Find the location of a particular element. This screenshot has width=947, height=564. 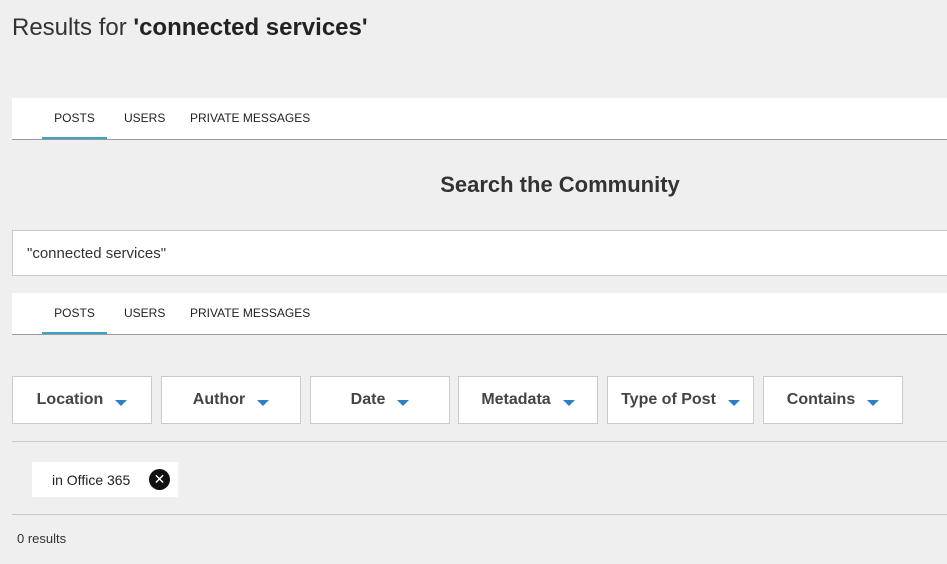

filter-label: Contains is located at coordinates (821, 399).